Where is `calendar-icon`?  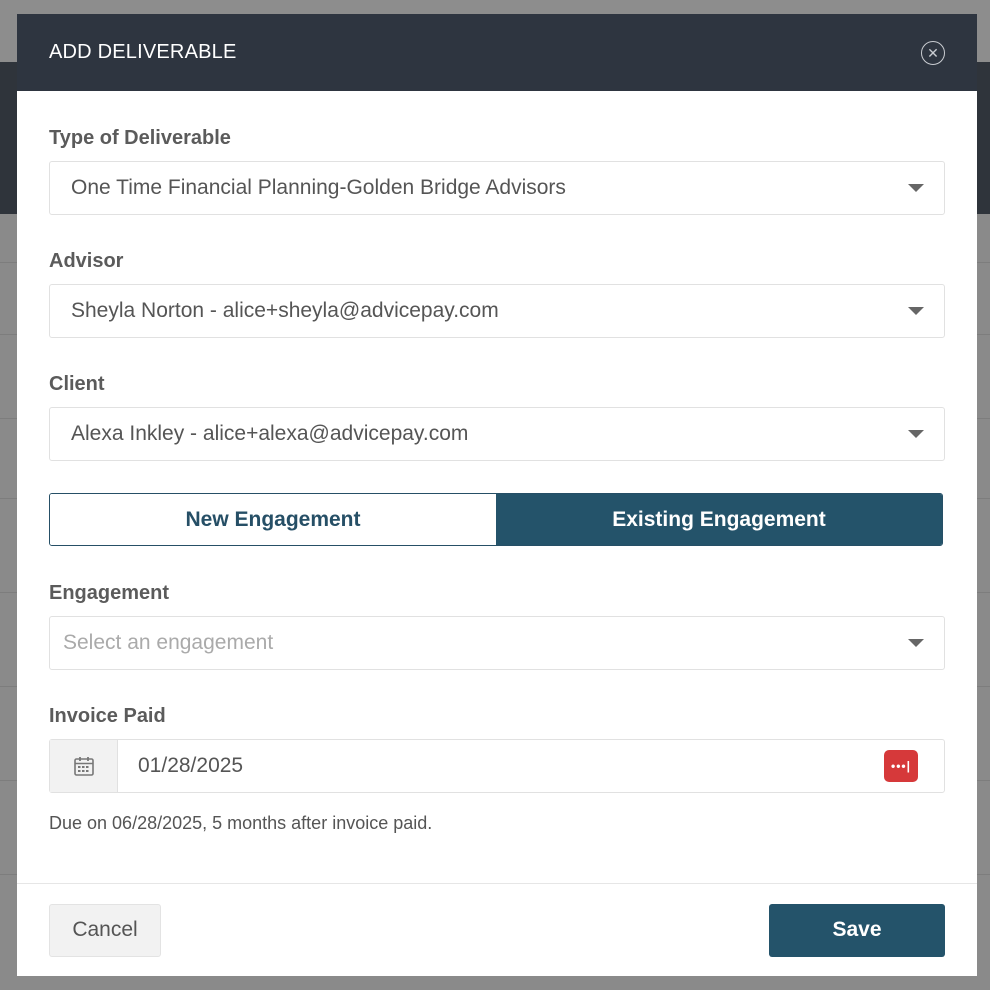 calendar-icon is located at coordinates (84, 766).